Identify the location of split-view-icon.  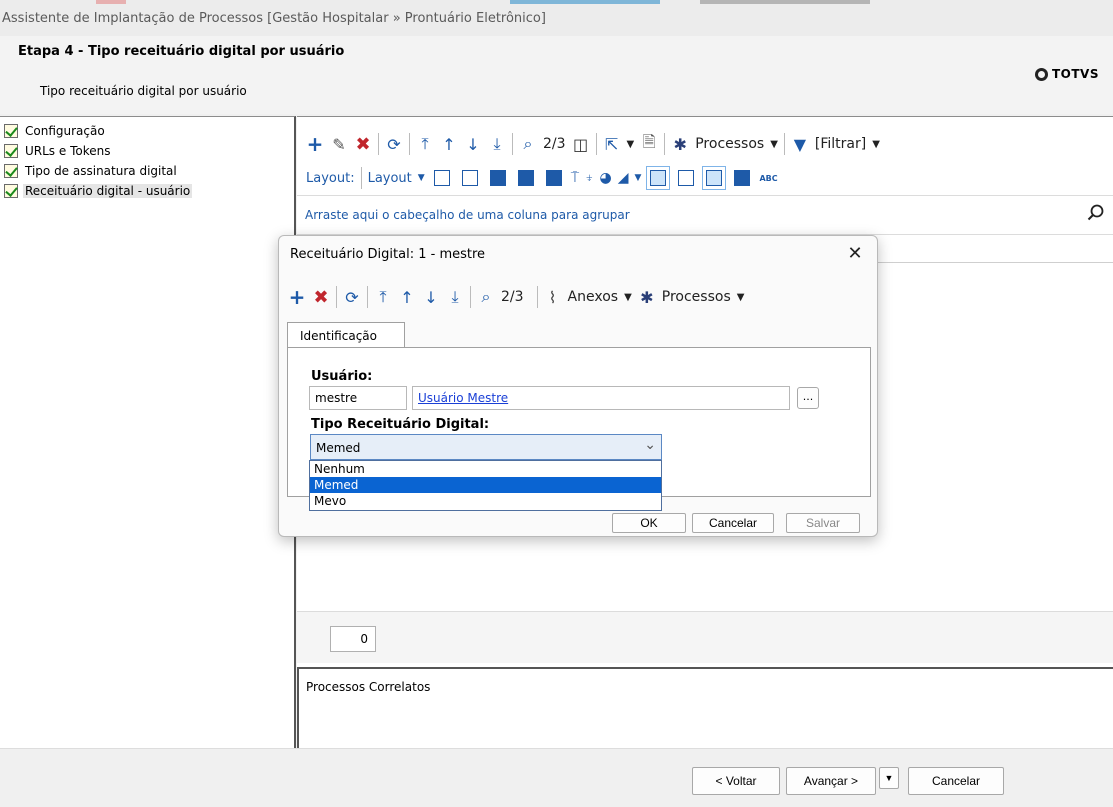
(686, 178).